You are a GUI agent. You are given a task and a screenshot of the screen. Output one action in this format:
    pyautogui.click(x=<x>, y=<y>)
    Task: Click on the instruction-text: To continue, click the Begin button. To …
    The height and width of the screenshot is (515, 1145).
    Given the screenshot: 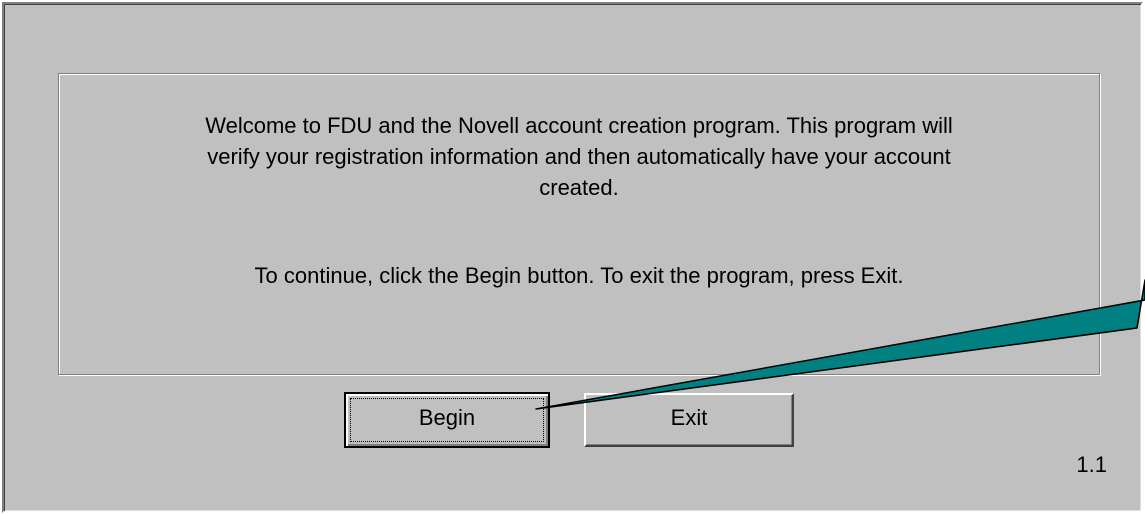 What is the action you would take?
    pyautogui.click(x=579, y=275)
    